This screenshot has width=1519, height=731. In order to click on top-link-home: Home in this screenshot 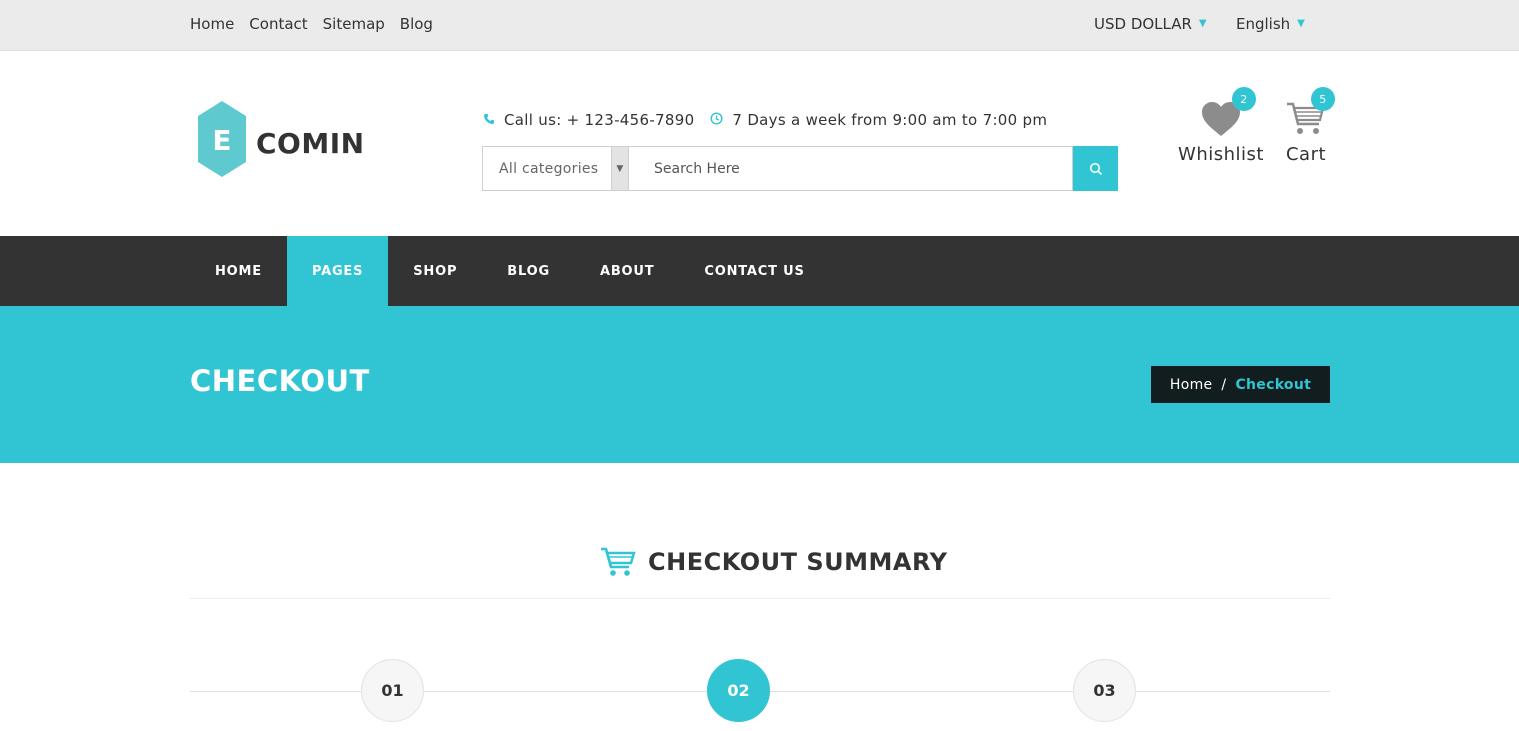, I will do `click(212, 24)`.